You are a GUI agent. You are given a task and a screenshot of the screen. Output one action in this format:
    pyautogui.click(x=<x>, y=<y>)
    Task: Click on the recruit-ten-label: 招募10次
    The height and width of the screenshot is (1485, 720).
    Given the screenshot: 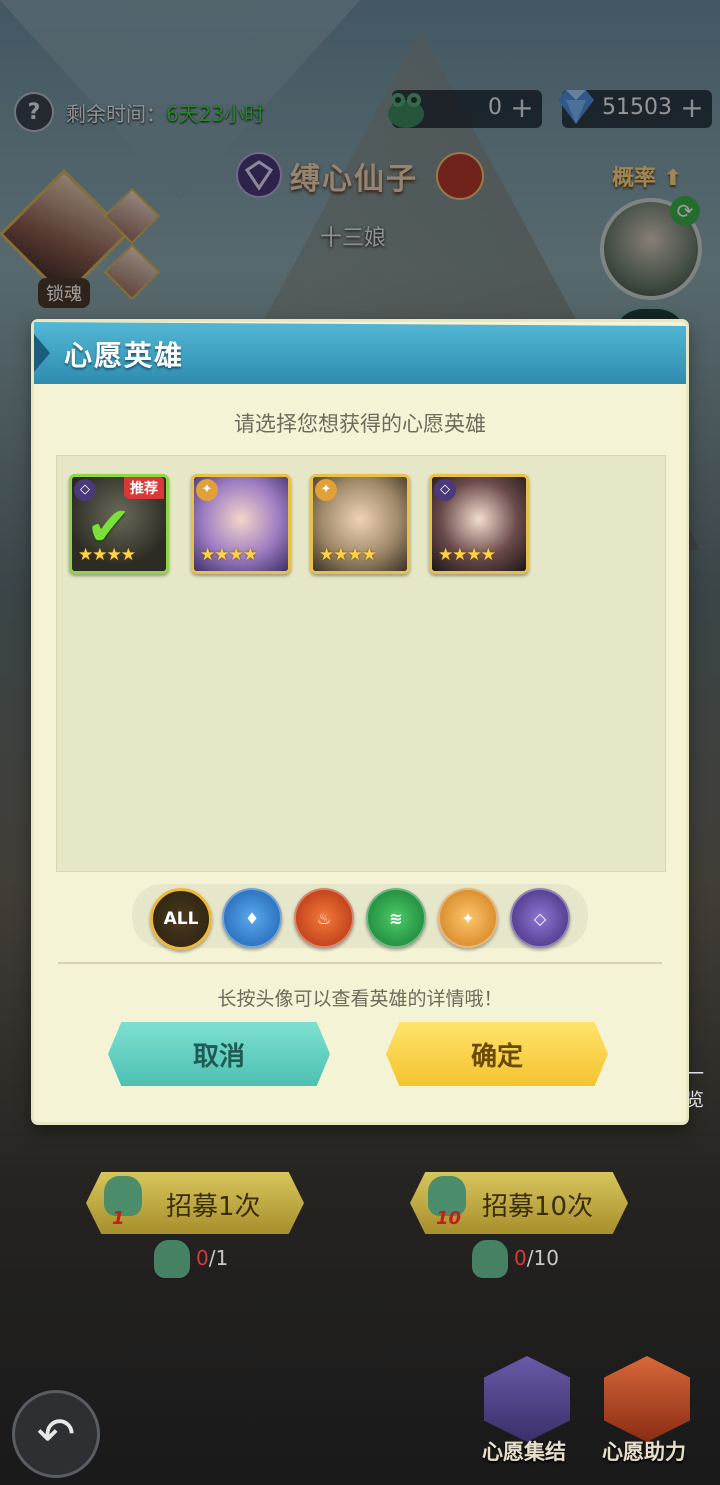 What is the action you would take?
    pyautogui.click(x=538, y=1207)
    